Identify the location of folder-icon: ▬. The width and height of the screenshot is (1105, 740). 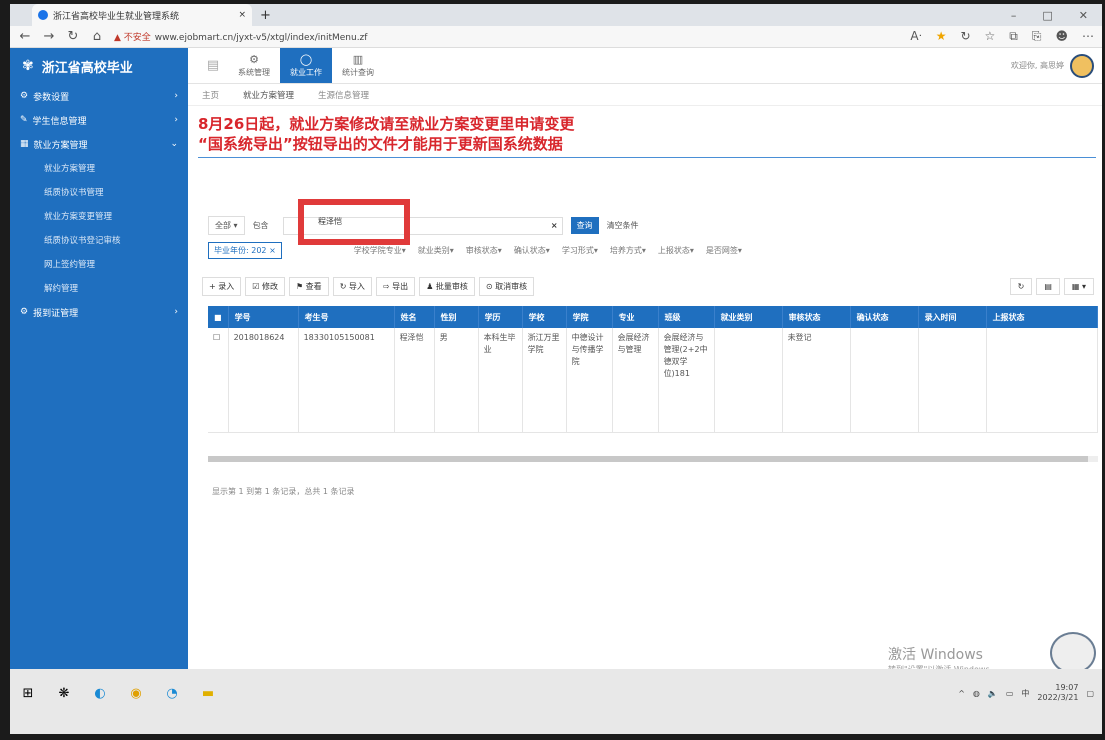
(208, 693).